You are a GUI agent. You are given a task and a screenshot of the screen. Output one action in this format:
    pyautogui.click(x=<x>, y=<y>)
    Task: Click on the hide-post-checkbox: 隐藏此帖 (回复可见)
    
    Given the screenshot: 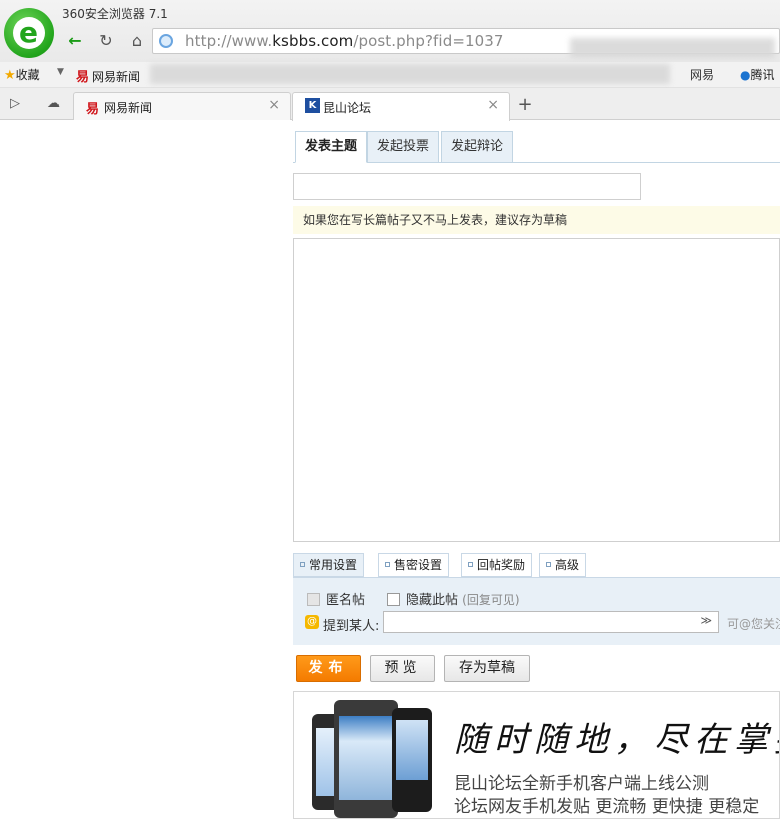 What is the action you would take?
    pyautogui.click(x=453, y=598)
    